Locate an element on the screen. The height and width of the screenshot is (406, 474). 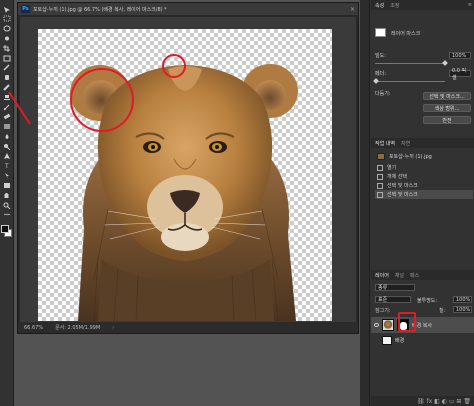
feather-slider-knob is located at coordinates (376, 81).